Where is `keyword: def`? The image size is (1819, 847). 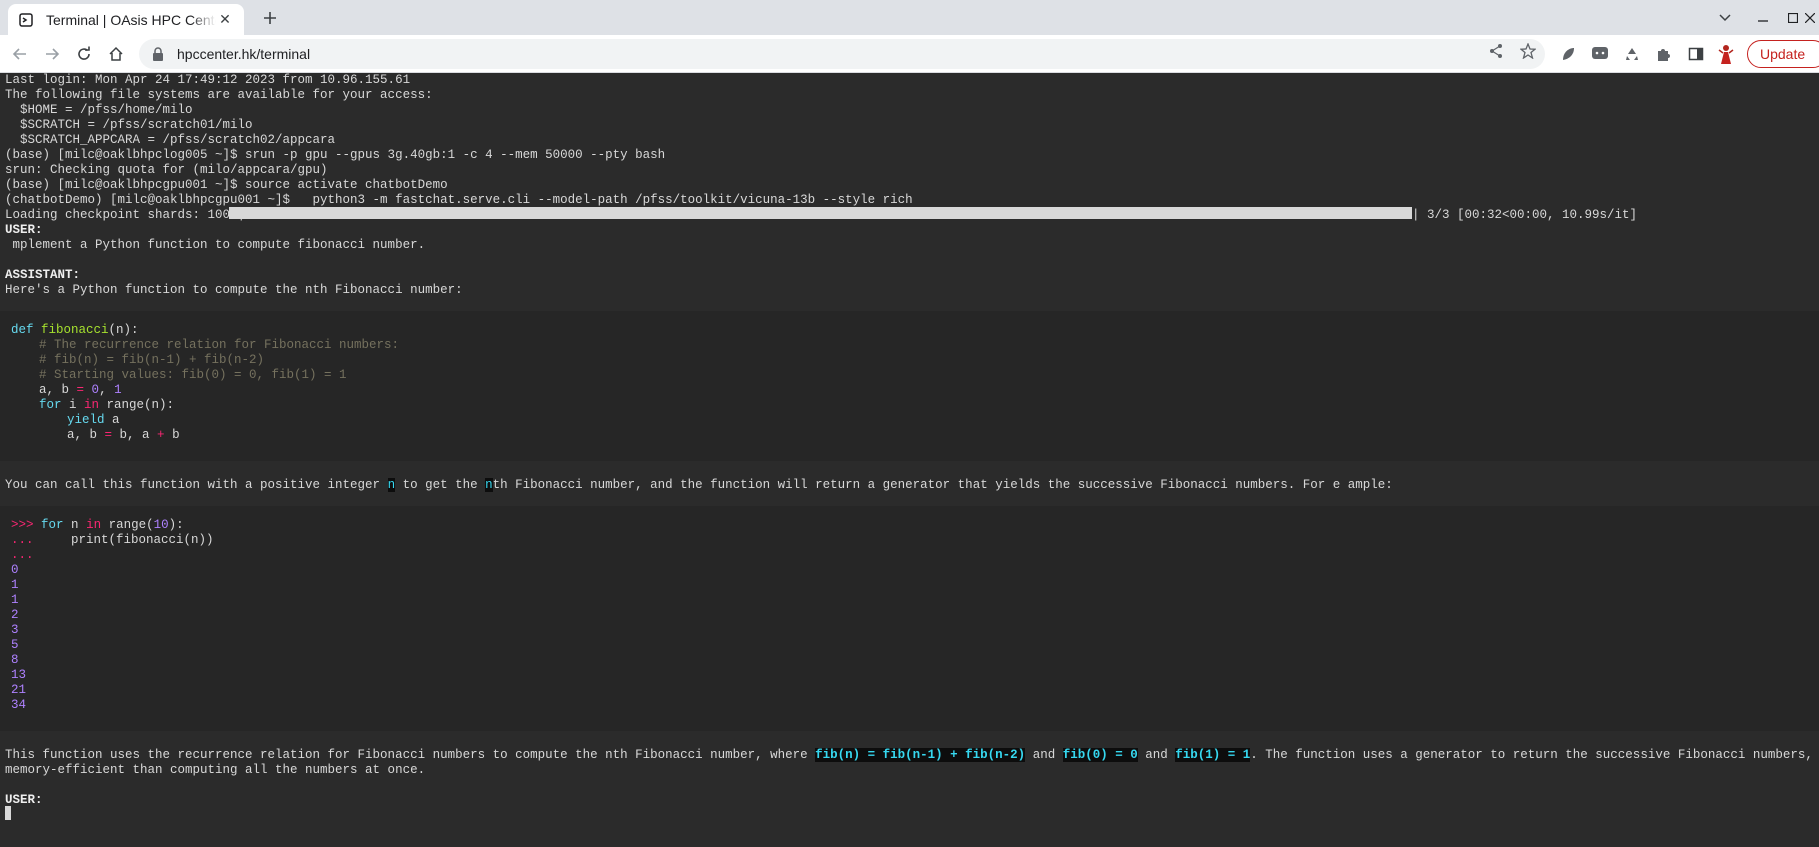
keyword: def is located at coordinates (22, 330).